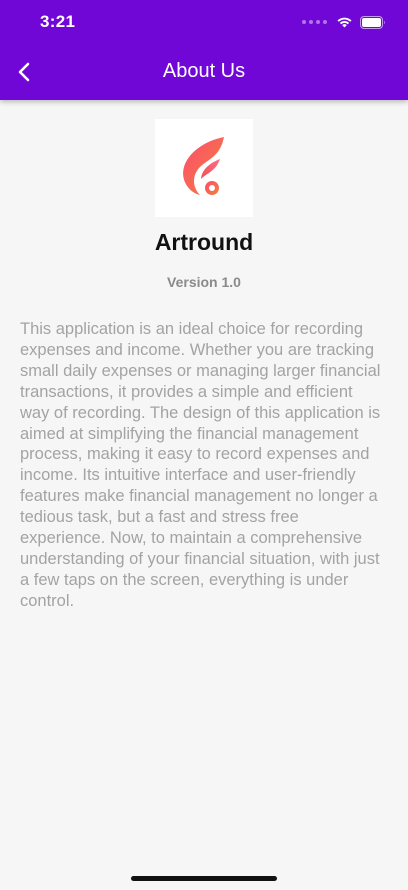  I want to click on status-icons, so click(344, 22).